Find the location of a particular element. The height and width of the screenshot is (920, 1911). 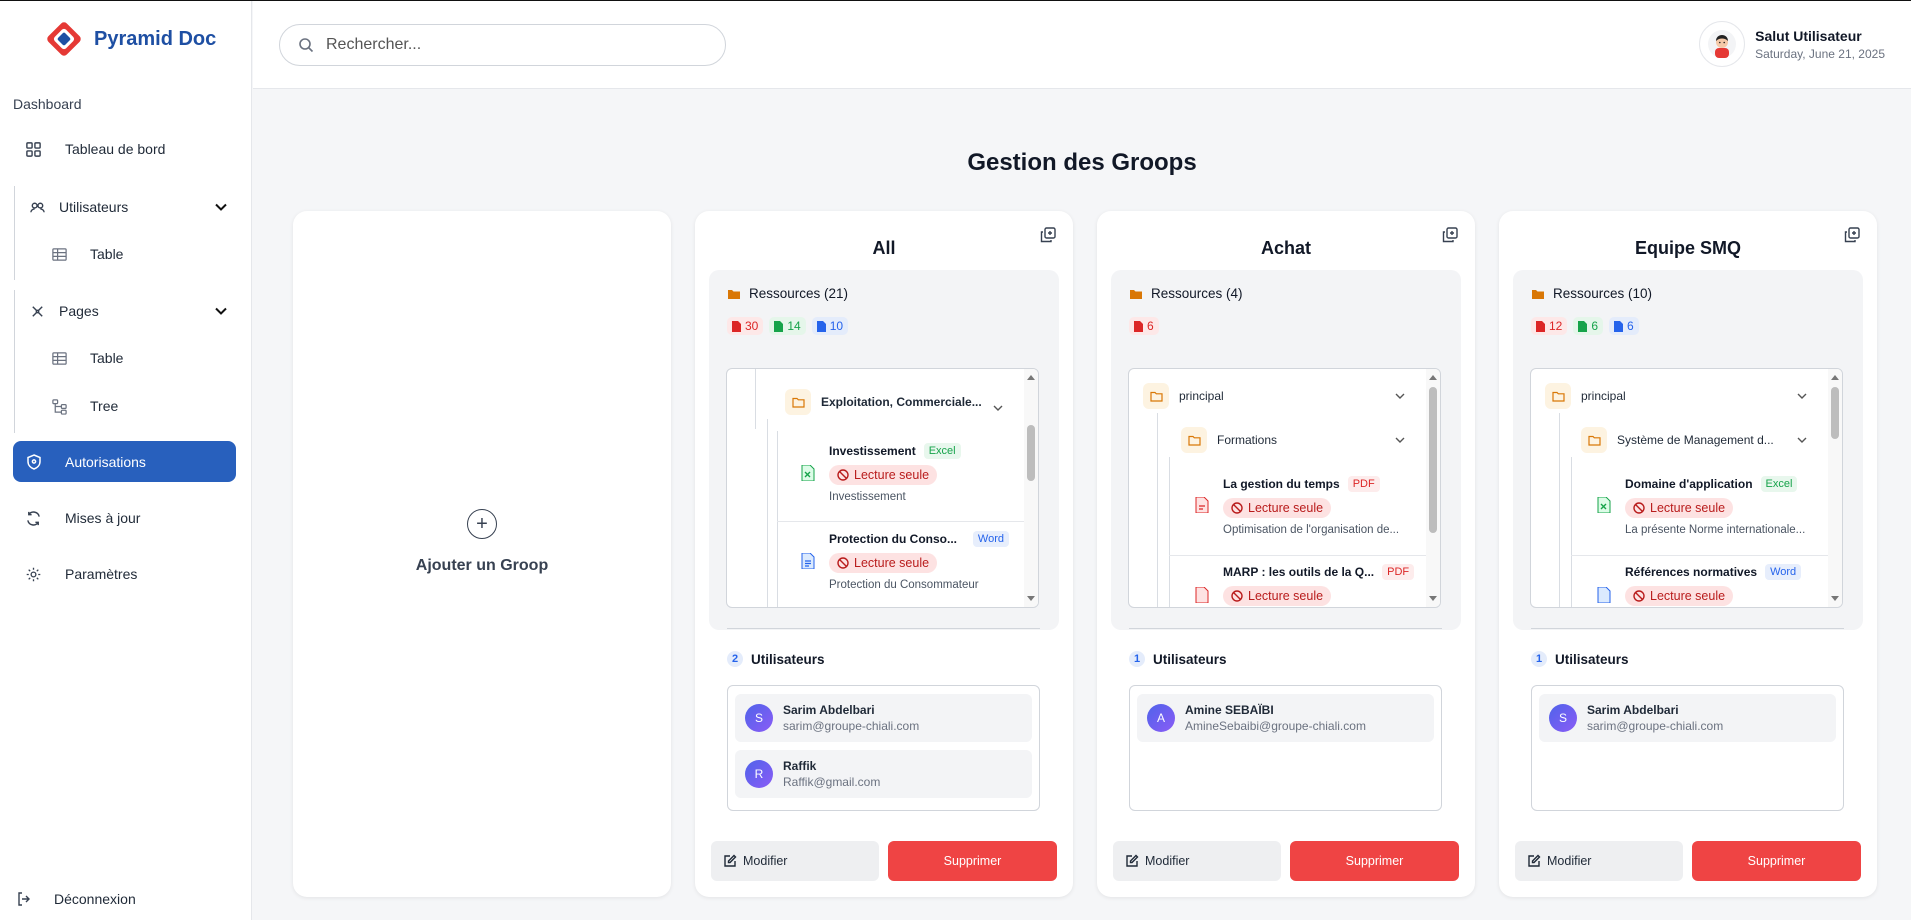

list-item: R Raffik Raffik@gmail.com is located at coordinates (883, 774).